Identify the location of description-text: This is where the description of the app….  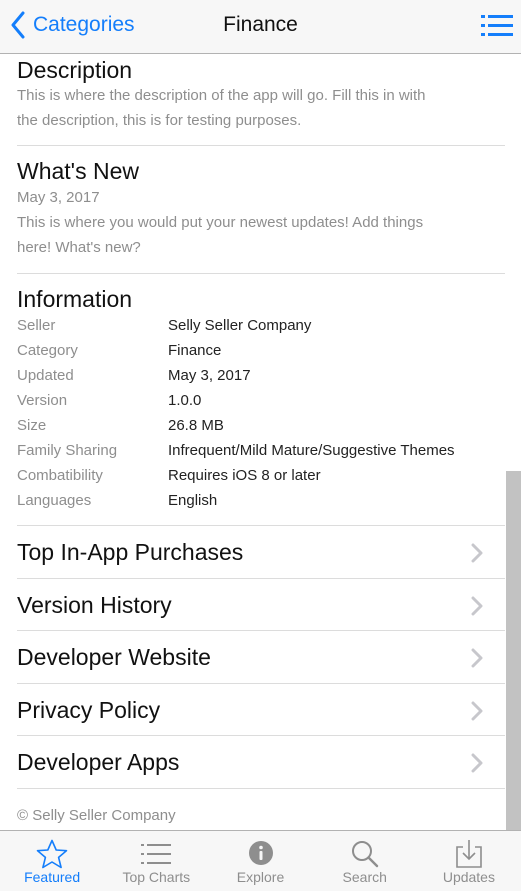
(222, 108).